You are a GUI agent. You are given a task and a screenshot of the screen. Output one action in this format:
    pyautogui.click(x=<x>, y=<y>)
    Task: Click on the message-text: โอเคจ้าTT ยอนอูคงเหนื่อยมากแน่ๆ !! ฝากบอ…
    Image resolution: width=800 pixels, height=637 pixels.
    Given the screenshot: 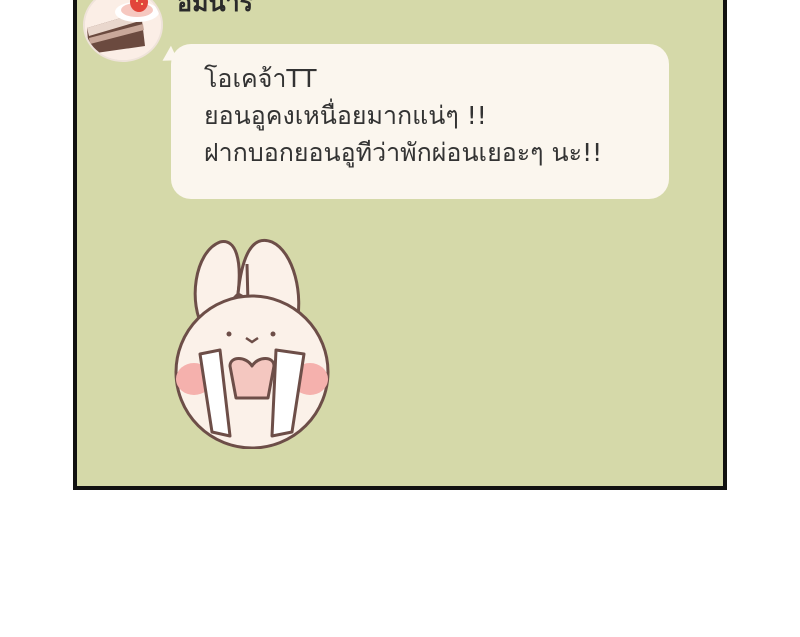 What is the action you would take?
    pyautogui.click(x=403, y=115)
    